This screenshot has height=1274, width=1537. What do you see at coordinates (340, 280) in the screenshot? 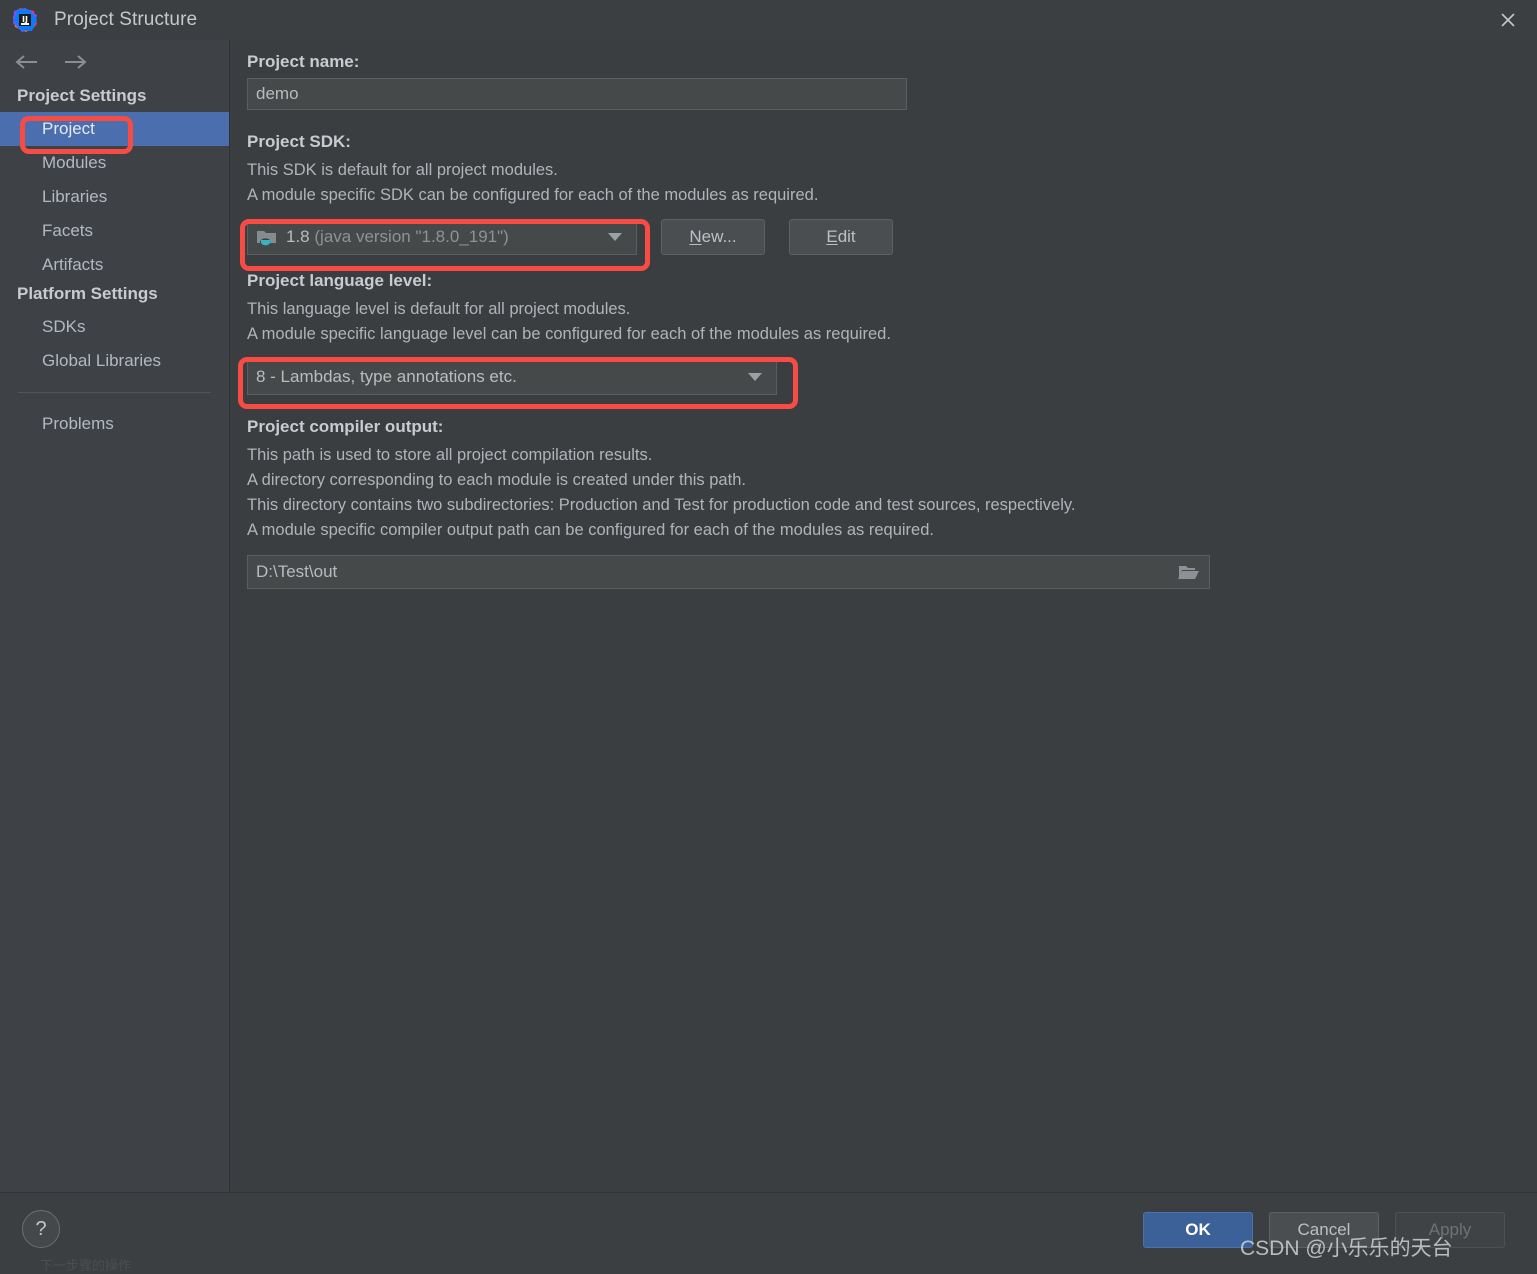
I see `language-level-label: Project language level:` at bounding box center [340, 280].